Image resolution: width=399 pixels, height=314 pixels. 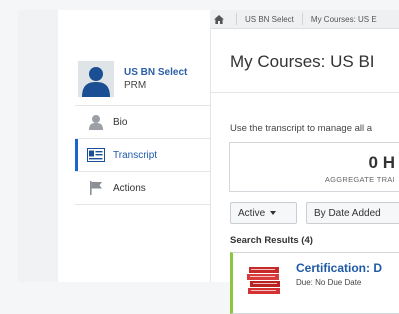 I want to click on page-description: Use the transcript to manage all a, so click(x=301, y=128).